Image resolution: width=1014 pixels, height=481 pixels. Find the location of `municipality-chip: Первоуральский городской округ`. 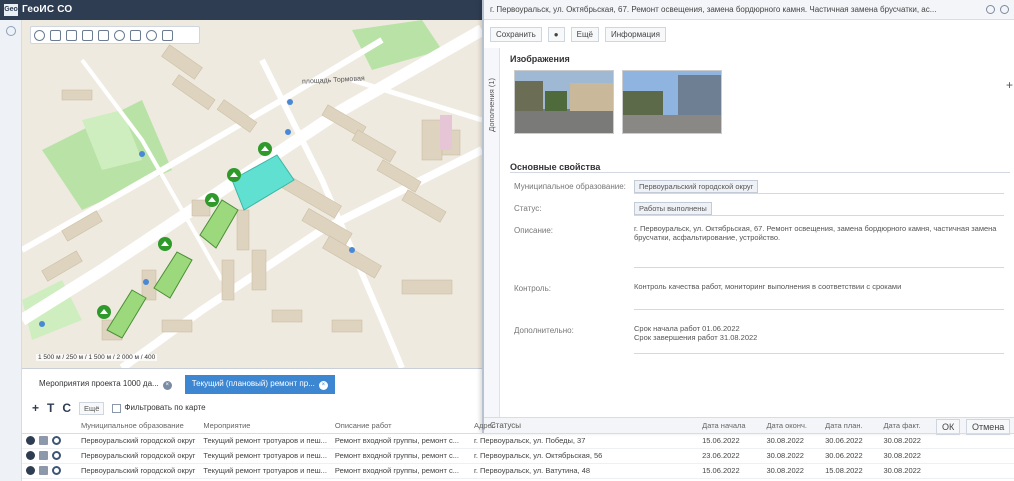

municipality-chip: Первоуральский городской округ is located at coordinates (696, 186).